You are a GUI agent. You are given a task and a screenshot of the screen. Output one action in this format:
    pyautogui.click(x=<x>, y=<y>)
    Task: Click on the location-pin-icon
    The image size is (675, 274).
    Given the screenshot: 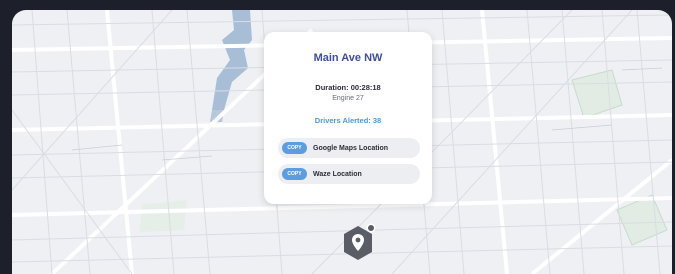 What is the action you would take?
    pyautogui.click(x=362, y=245)
    